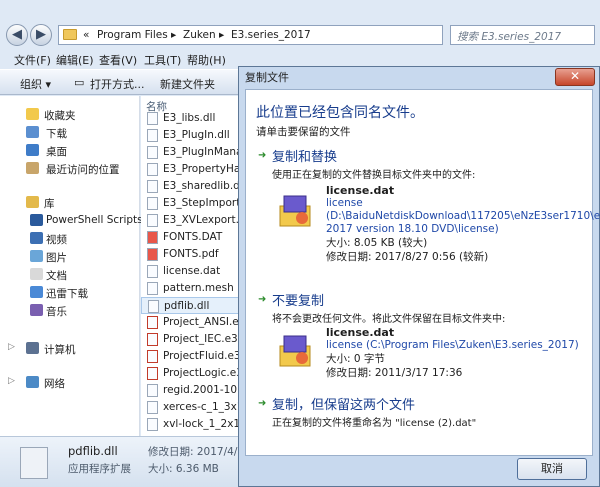 The height and width of the screenshot is (487, 600). Describe the element at coordinates (374, 423) in the screenshot. I see `option-keep-both-desc: 正在复制的文件将重命名为 "license (2).dat"` at that location.